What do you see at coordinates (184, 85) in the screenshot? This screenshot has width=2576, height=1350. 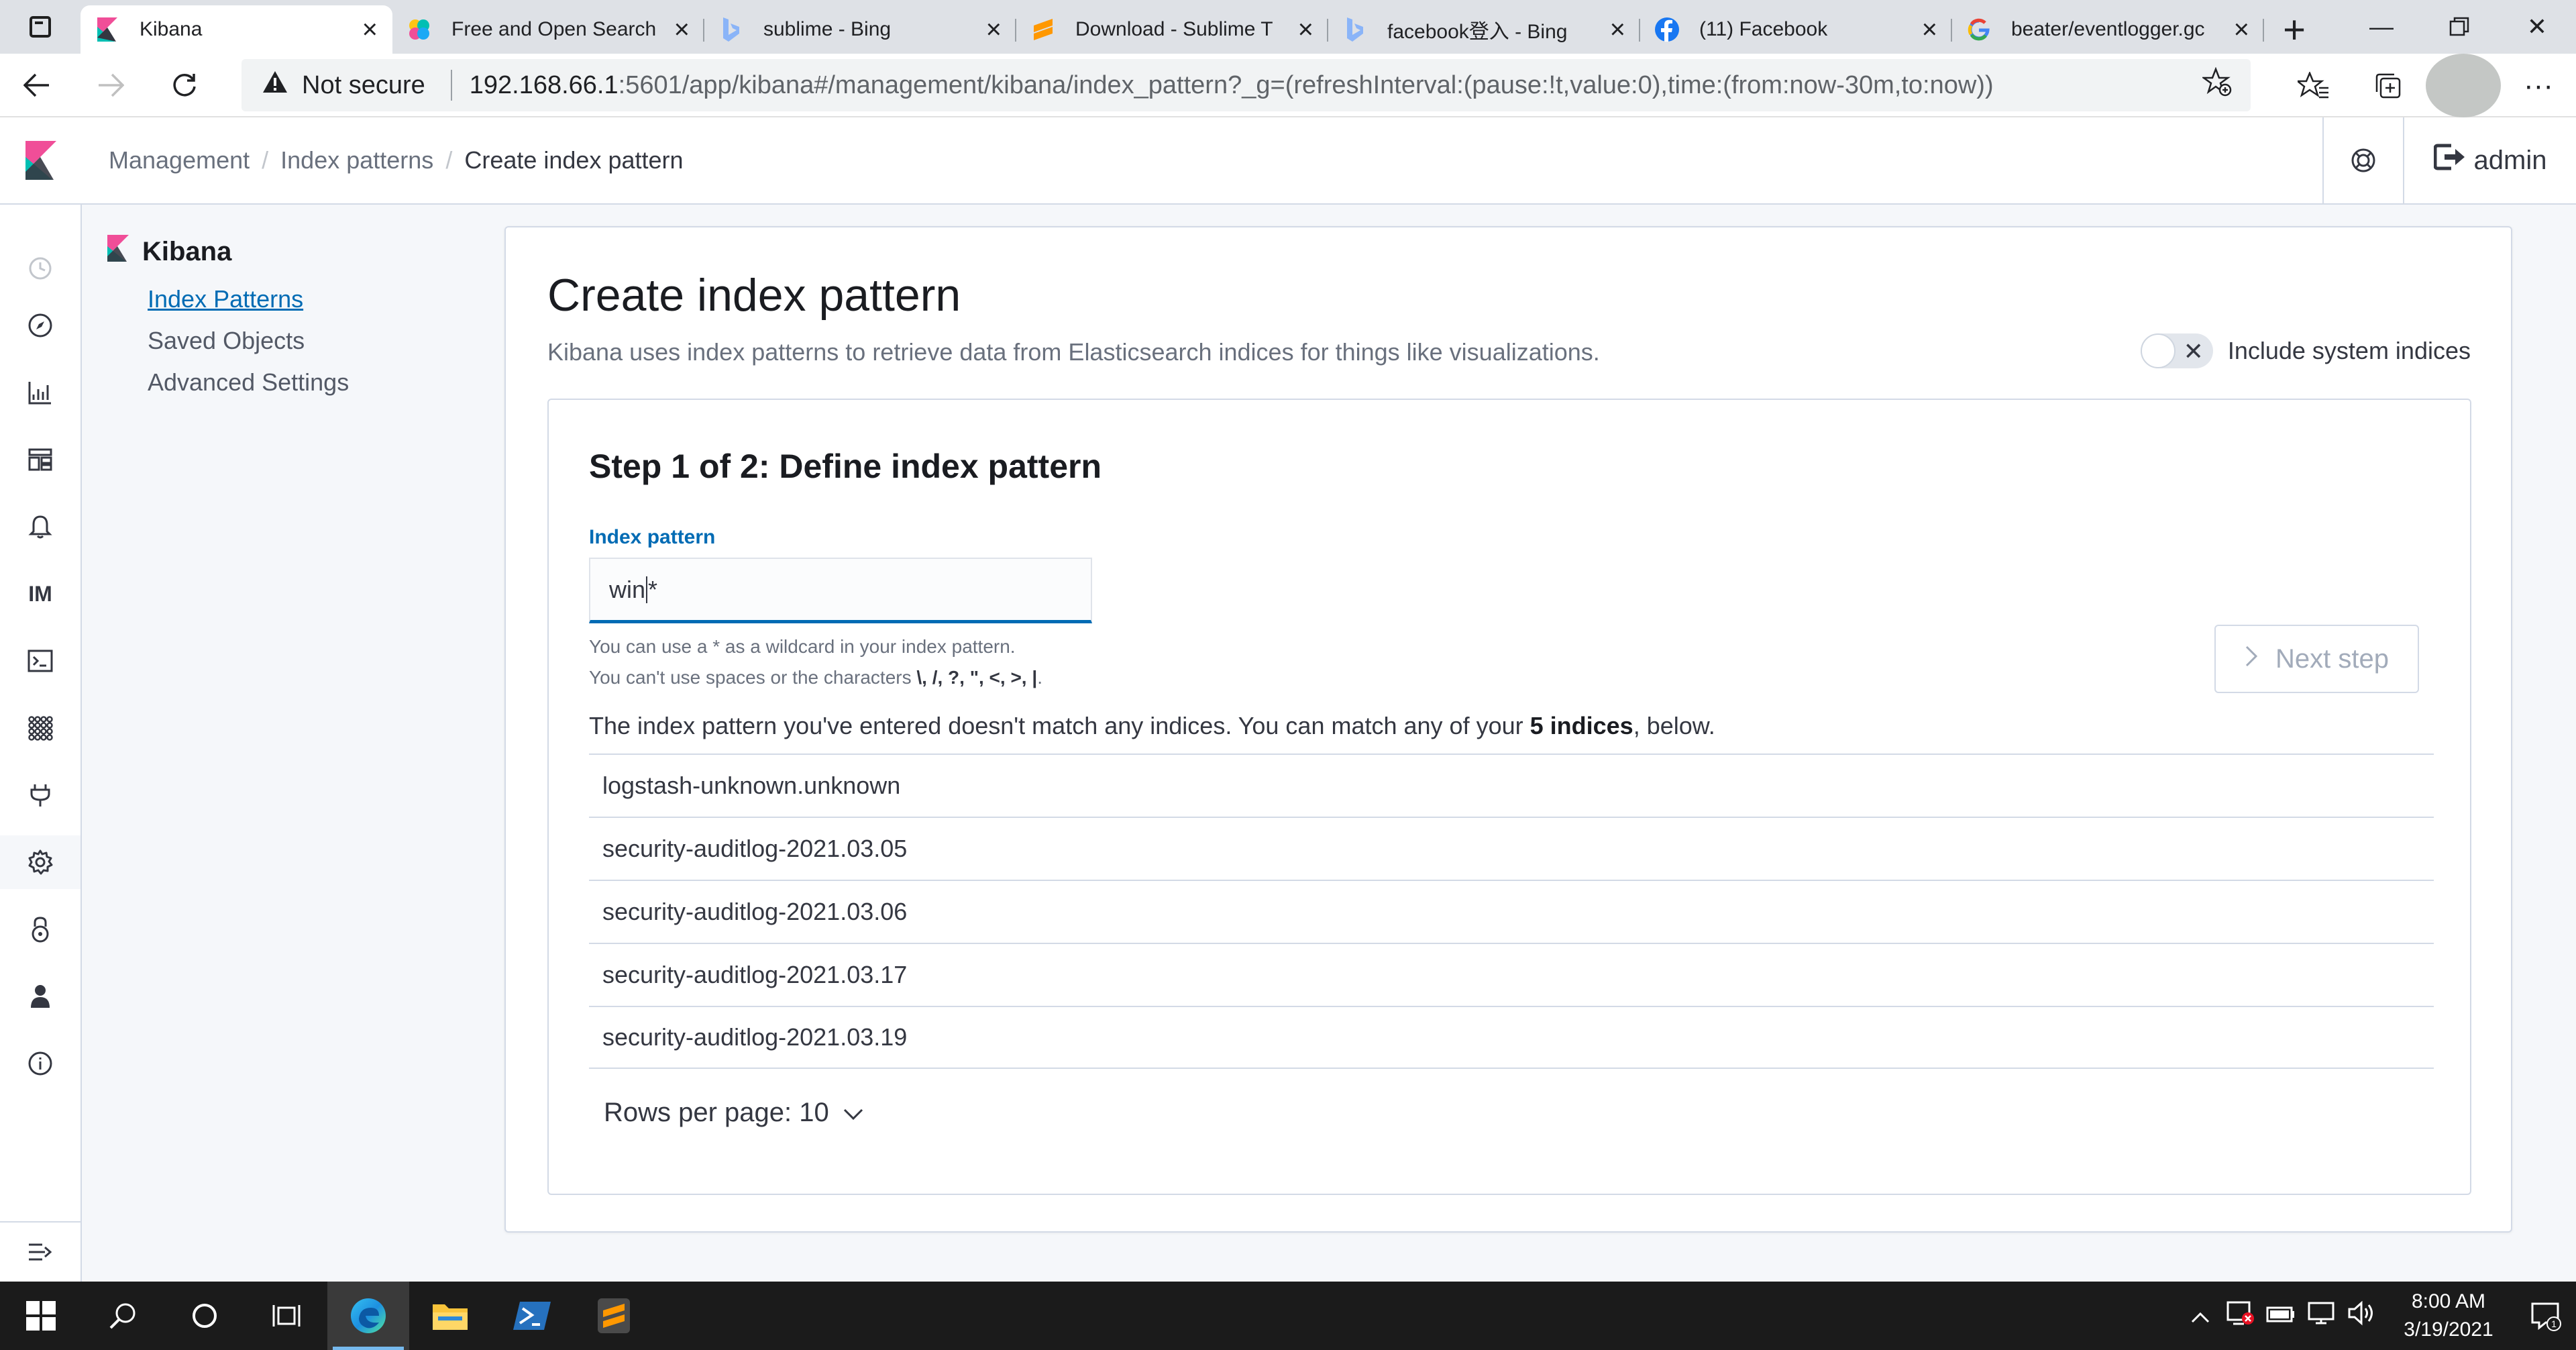 I see `refresh-icon` at bounding box center [184, 85].